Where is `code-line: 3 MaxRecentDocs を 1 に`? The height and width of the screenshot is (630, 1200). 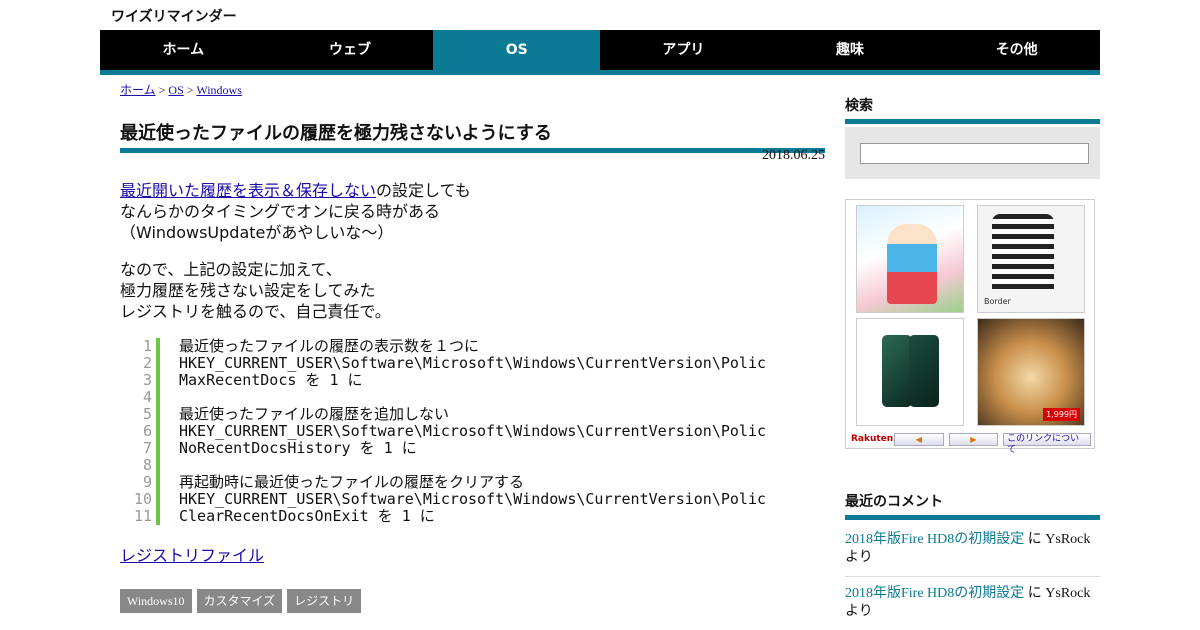
code-line: 3 MaxRecentDocs を 1 に is located at coordinates (472, 380).